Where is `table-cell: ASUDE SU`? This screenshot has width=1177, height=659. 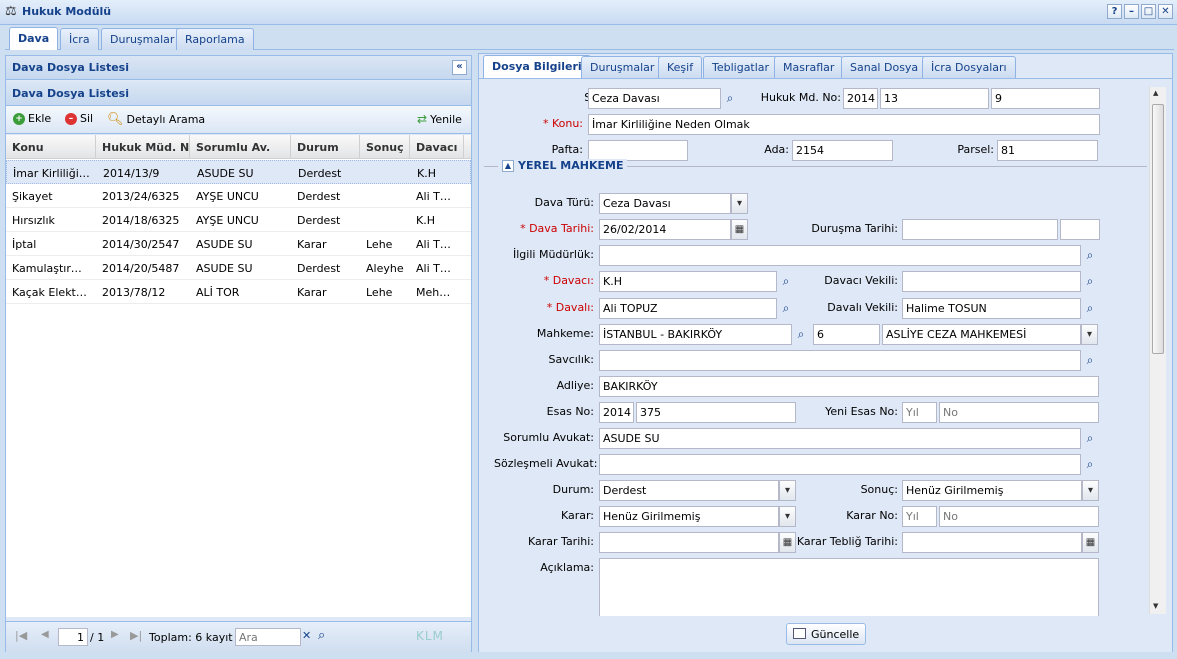
table-cell: ASUDE SU is located at coordinates (224, 268).